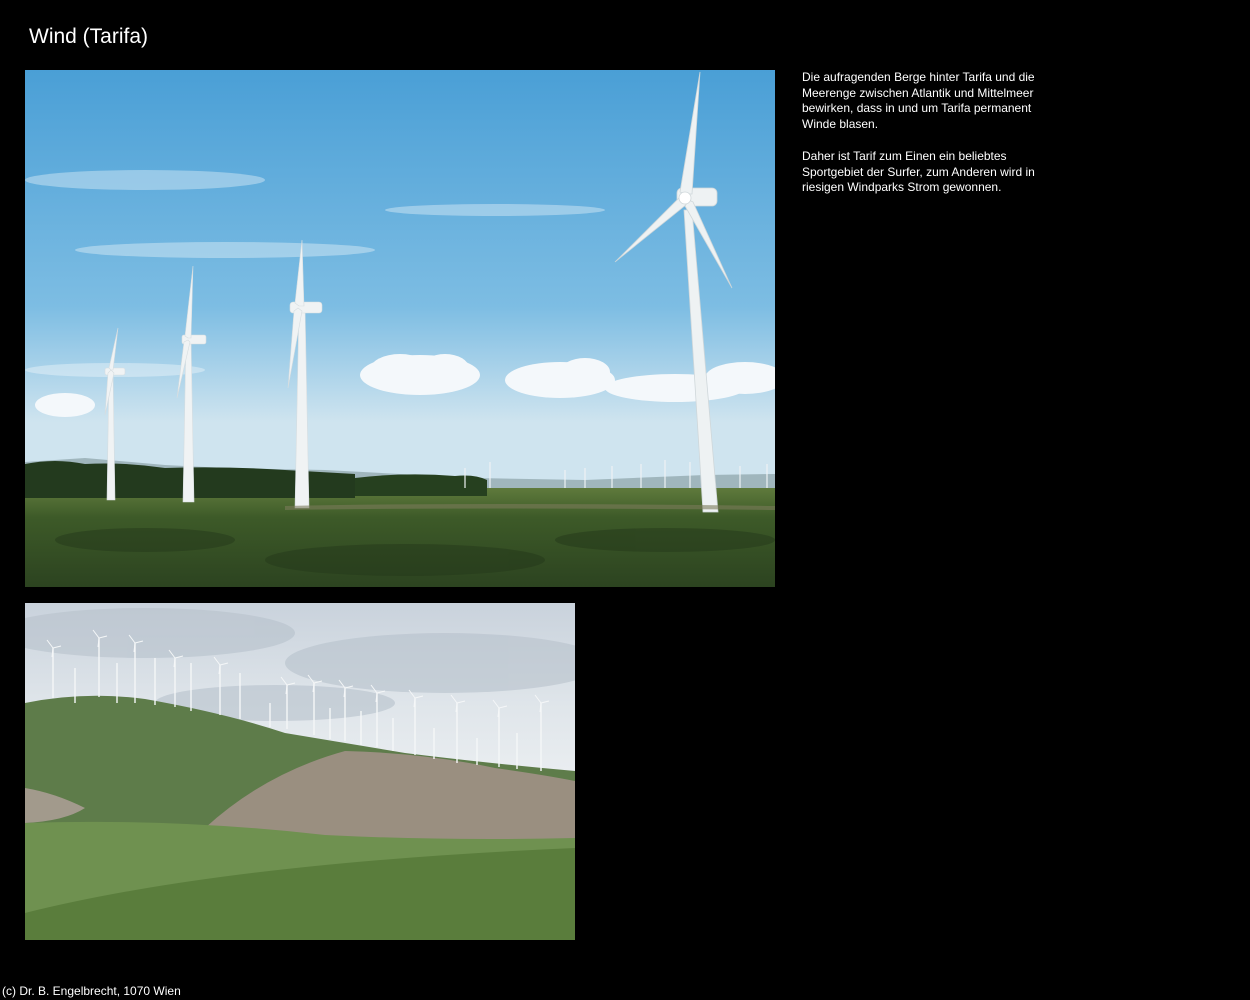  I want to click on photo-wind-turbines-hill, so click(300, 771).